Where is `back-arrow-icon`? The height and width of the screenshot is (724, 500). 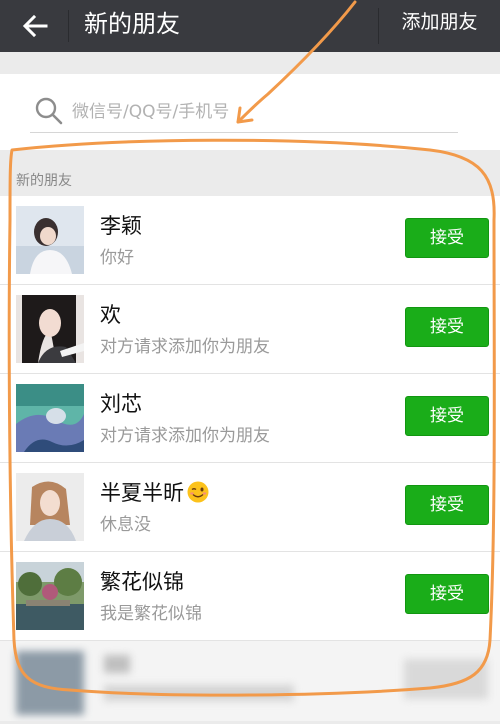 back-arrow-icon is located at coordinates (35, 26).